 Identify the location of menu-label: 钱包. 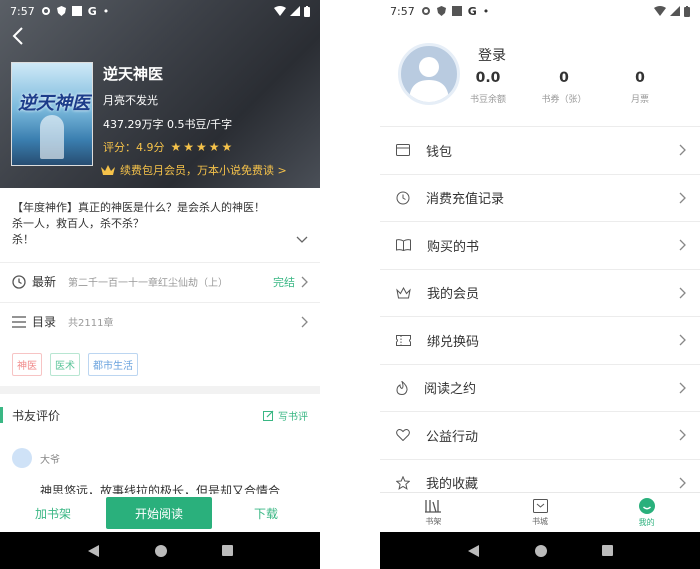
(439, 152).